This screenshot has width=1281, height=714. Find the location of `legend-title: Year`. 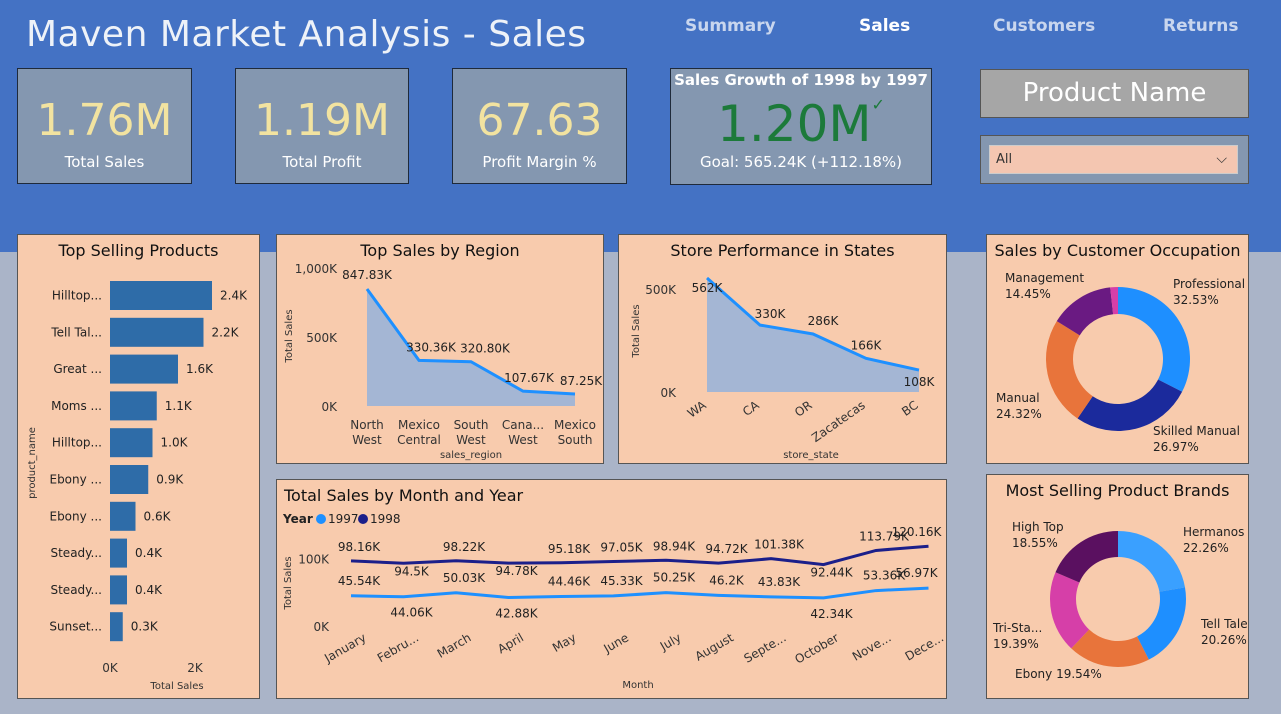

legend-title: Year is located at coordinates (297, 519).